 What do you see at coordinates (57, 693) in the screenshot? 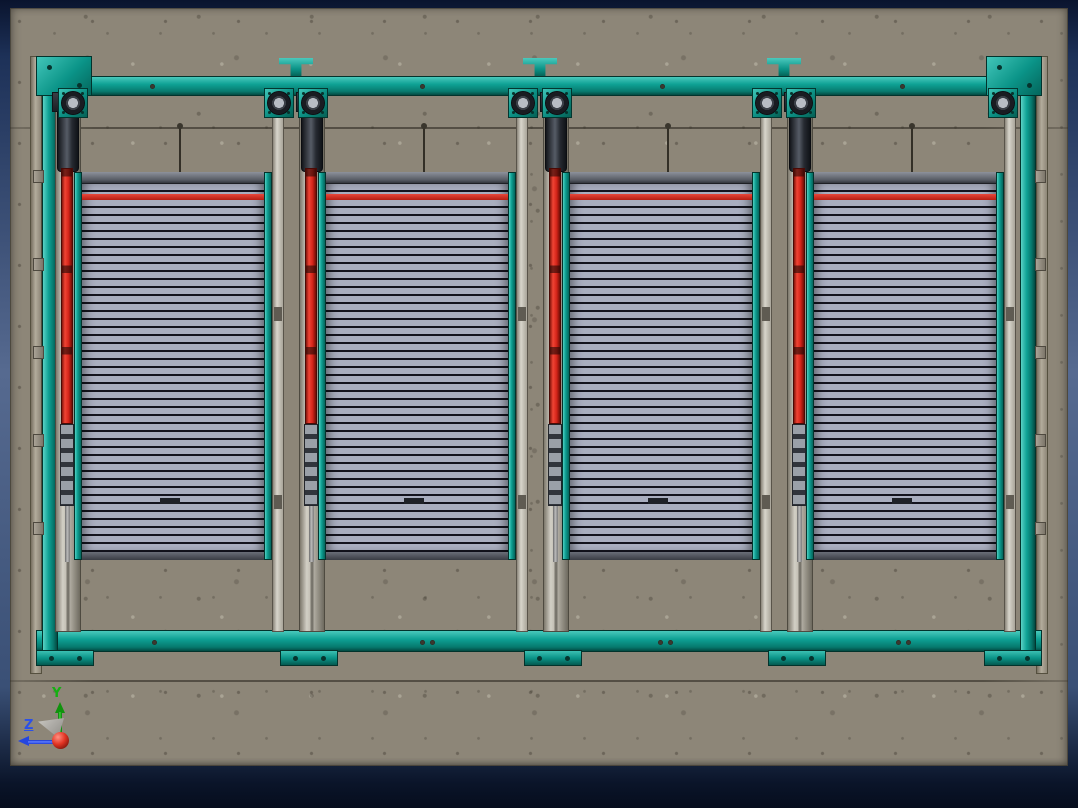
I see `y-axis-label: Y` at bounding box center [57, 693].